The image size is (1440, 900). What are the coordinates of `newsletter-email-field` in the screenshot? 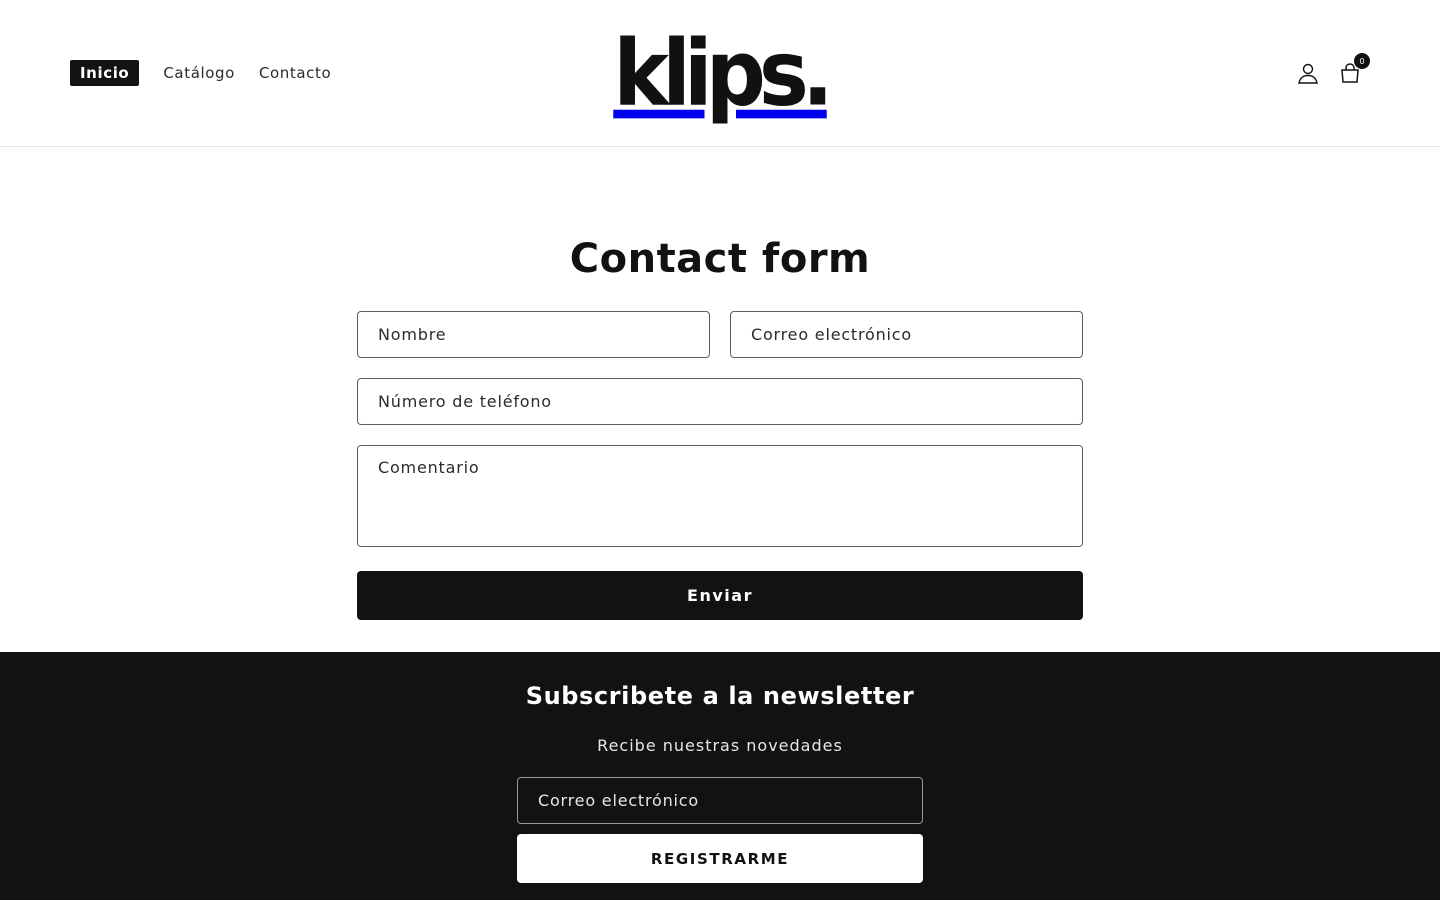 It's located at (720, 800).